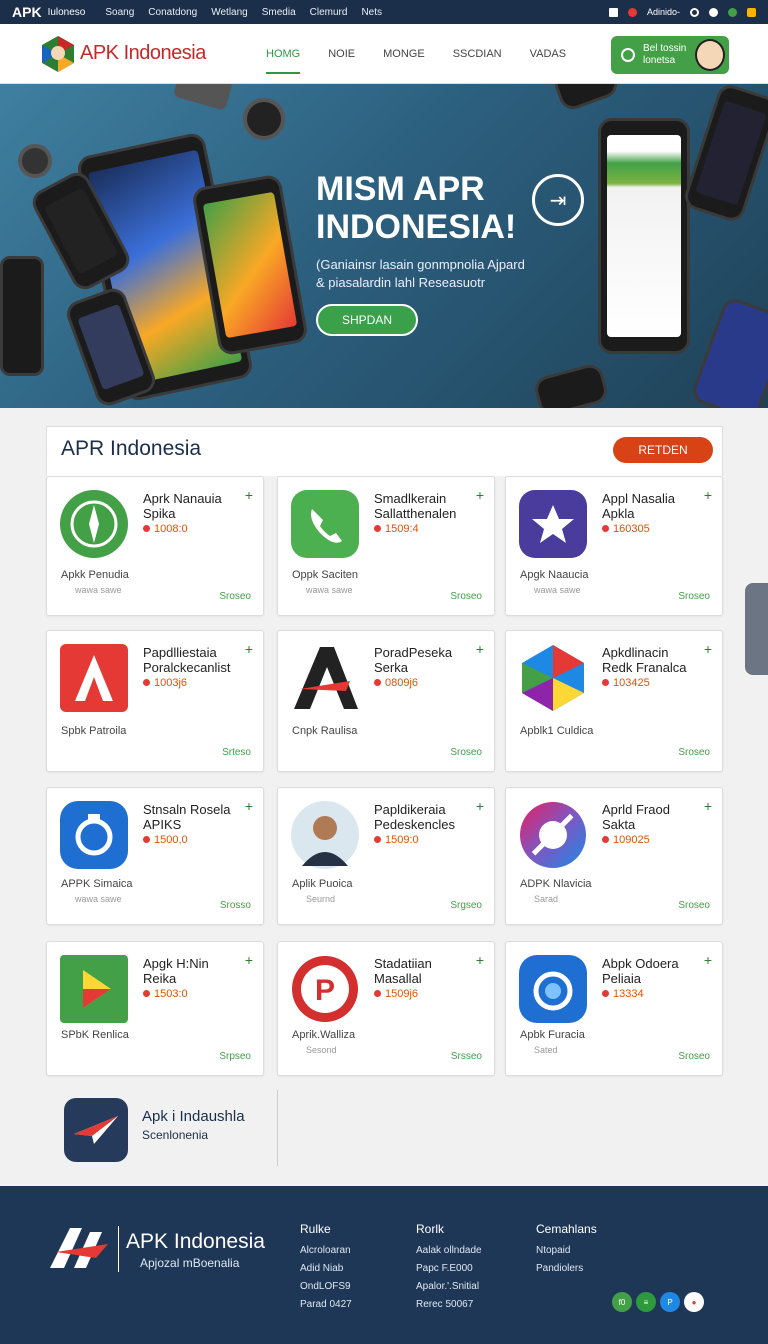  What do you see at coordinates (646, 1302) in the screenshot?
I see `menu-icon: ≡` at bounding box center [646, 1302].